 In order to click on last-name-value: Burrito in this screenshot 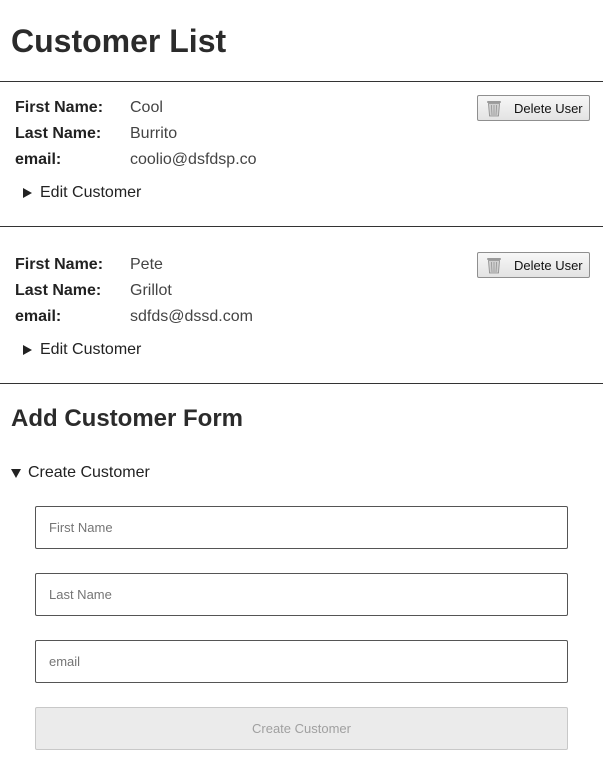, I will do `click(154, 133)`.